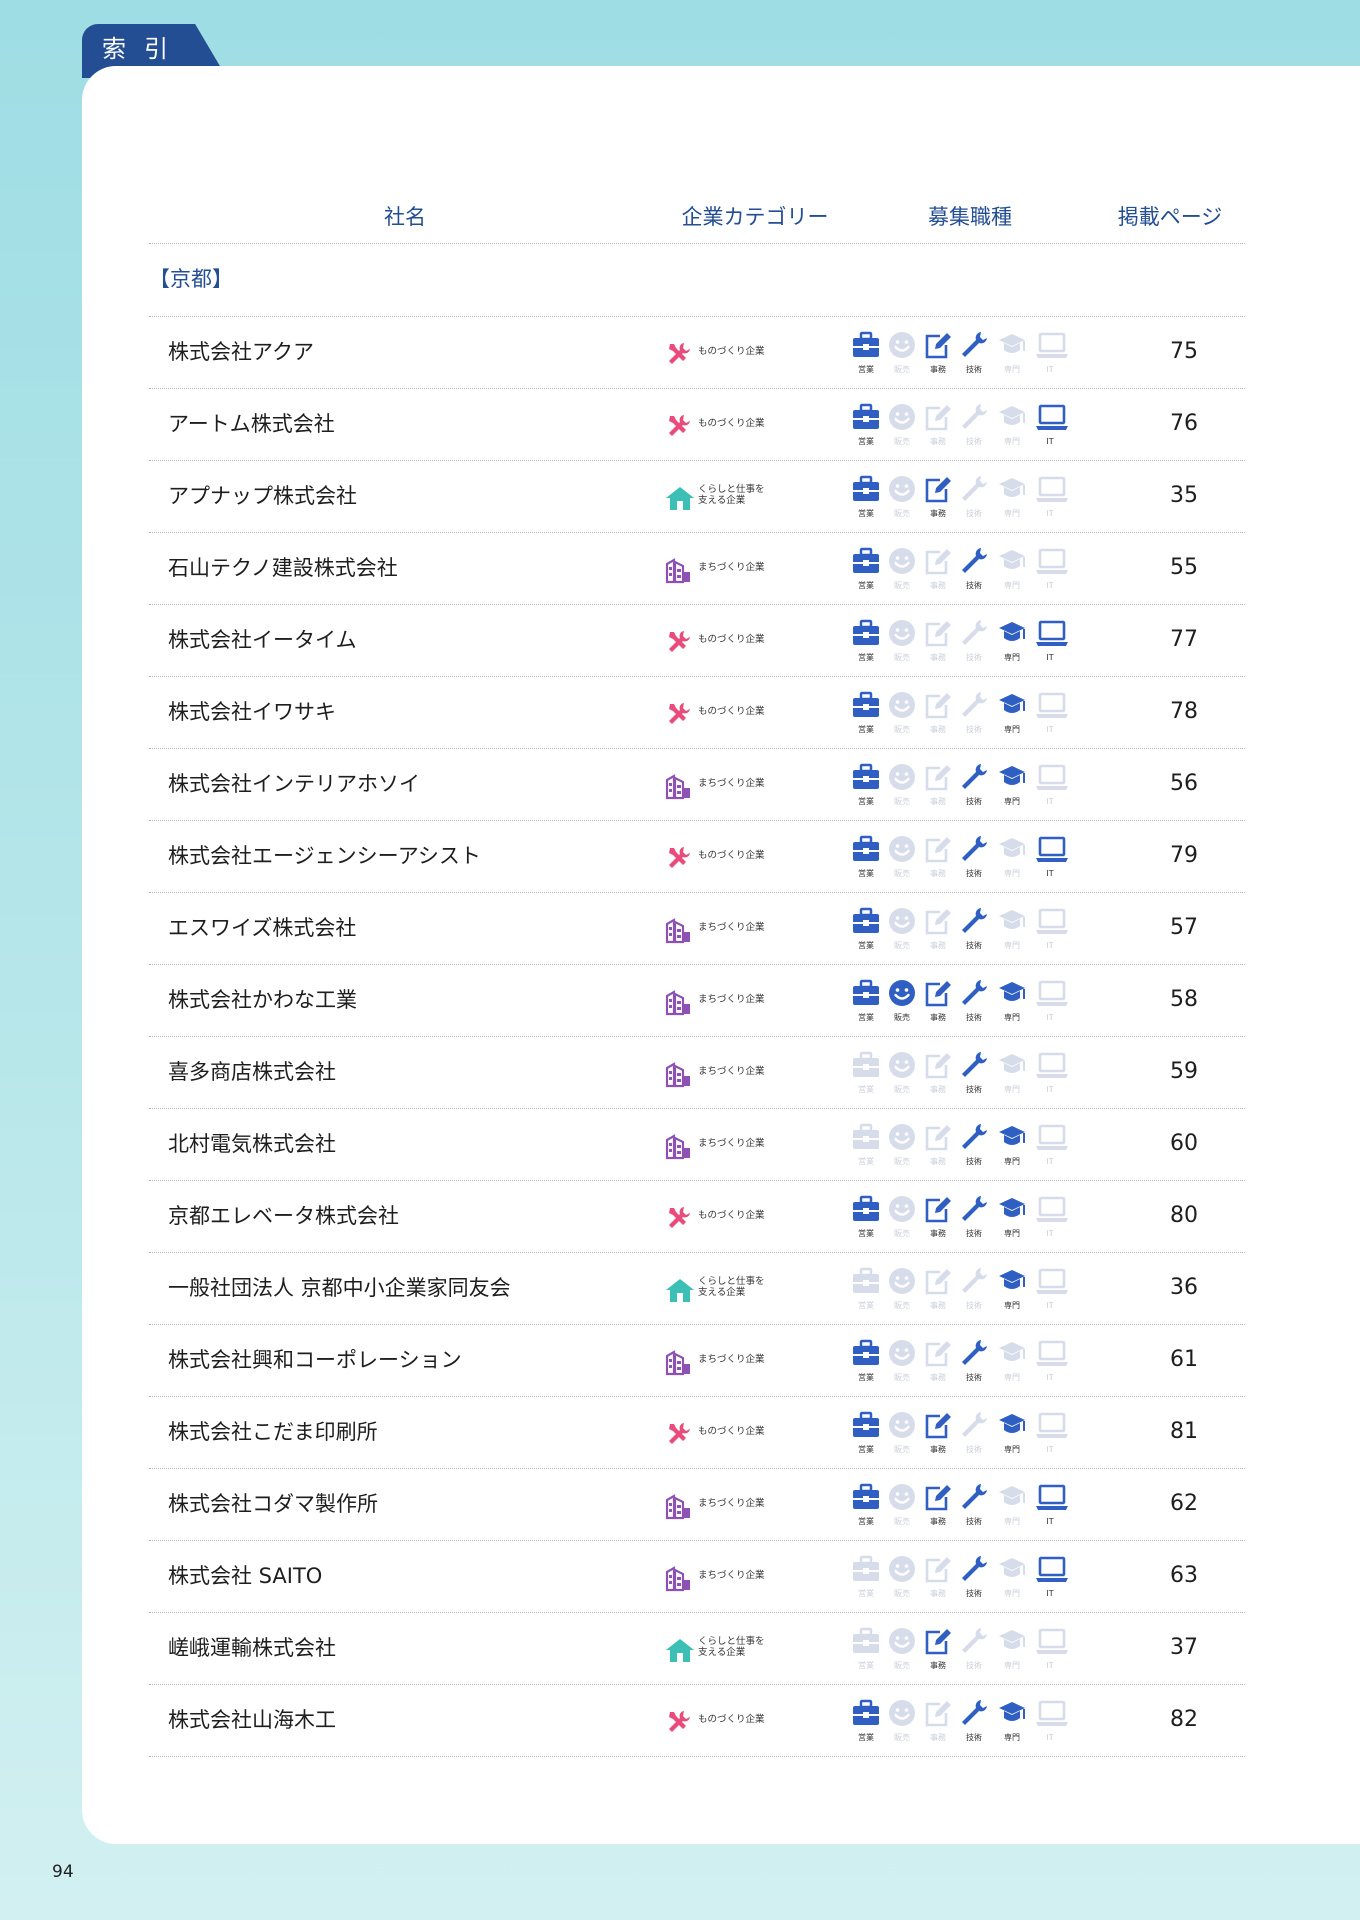 The height and width of the screenshot is (1920, 1360). What do you see at coordinates (697, 1504) in the screenshot?
I see `table-row: 株式会社コダマ製作所 まちづくり企業 営業 販売 事務 技術 専門 IT 62` at bounding box center [697, 1504].